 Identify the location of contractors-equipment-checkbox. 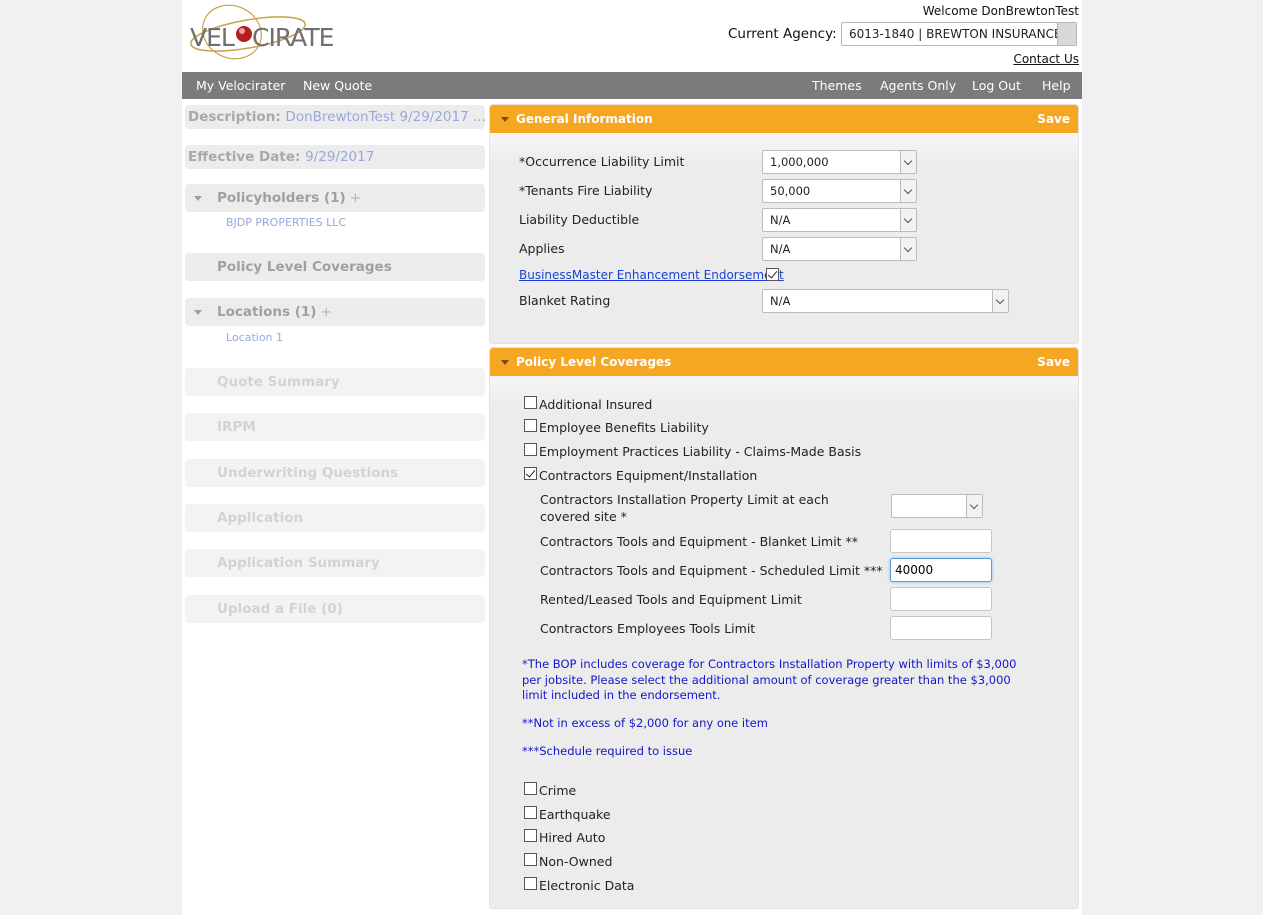
(530, 473).